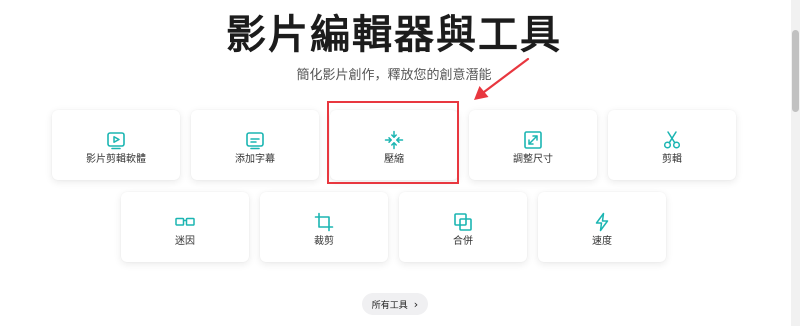 Image resolution: width=800 pixels, height=326 pixels. What do you see at coordinates (602, 222) in the screenshot?
I see `lightning-icon` at bounding box center [602, 222].